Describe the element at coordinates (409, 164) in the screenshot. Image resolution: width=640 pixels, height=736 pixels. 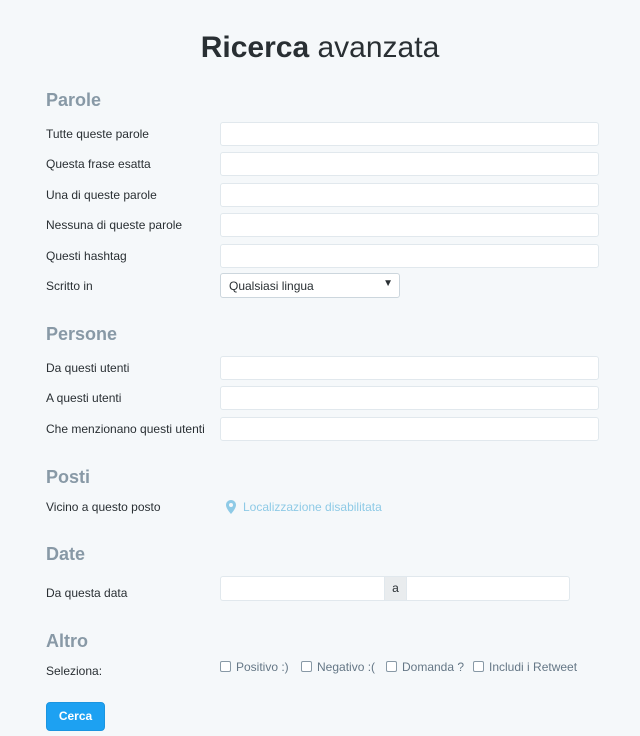
I see `exact-phrase-input` at that location.